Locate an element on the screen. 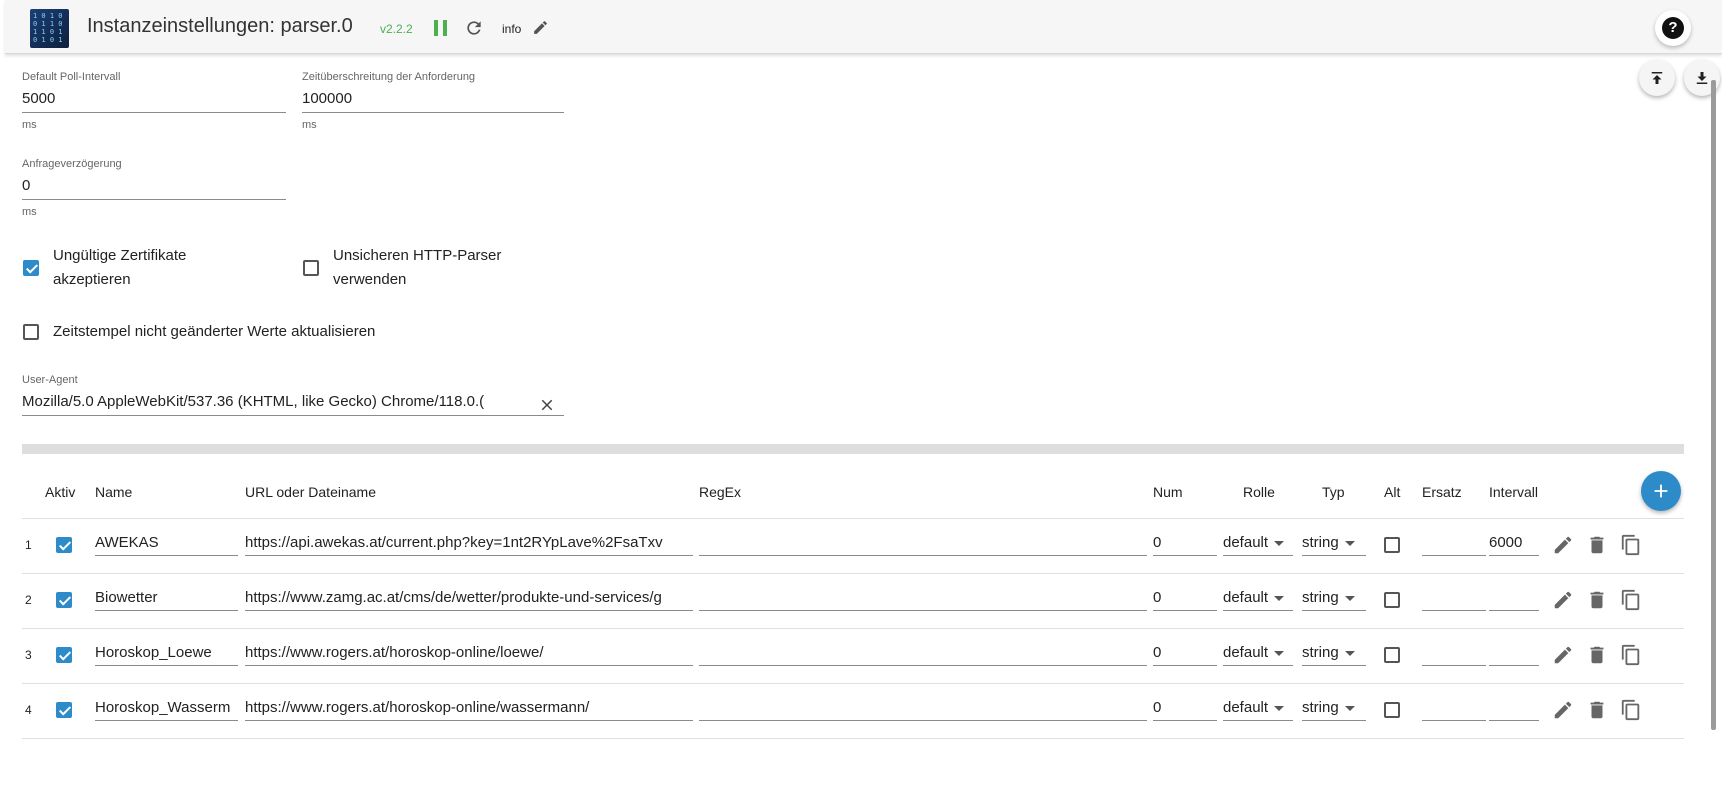 The height and width of the screenshot is (786, 1722). invalid-certs-checkbox is located at coordinates (31, 268).